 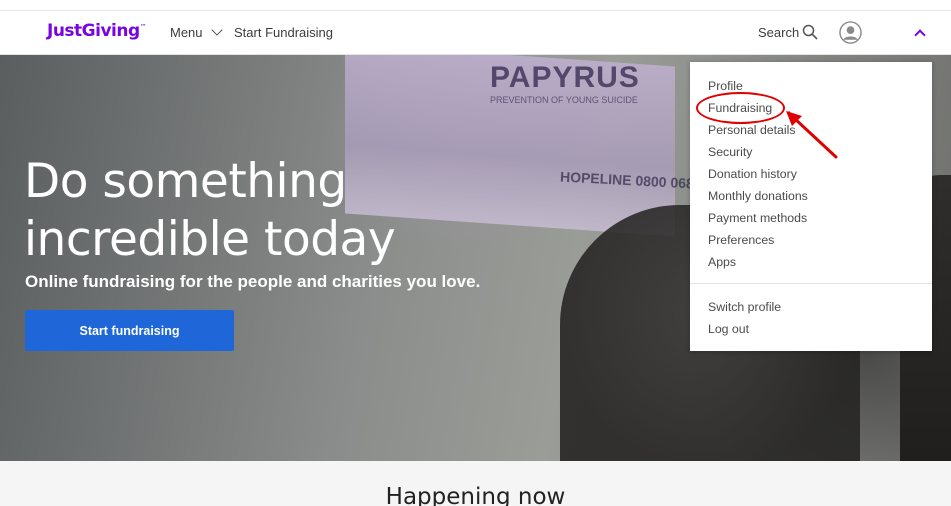 What do you see at coordinates (752, 174) in the screenshot?
I see `menu-item-donation-history: Donation history` at bounding box center [752, 174].